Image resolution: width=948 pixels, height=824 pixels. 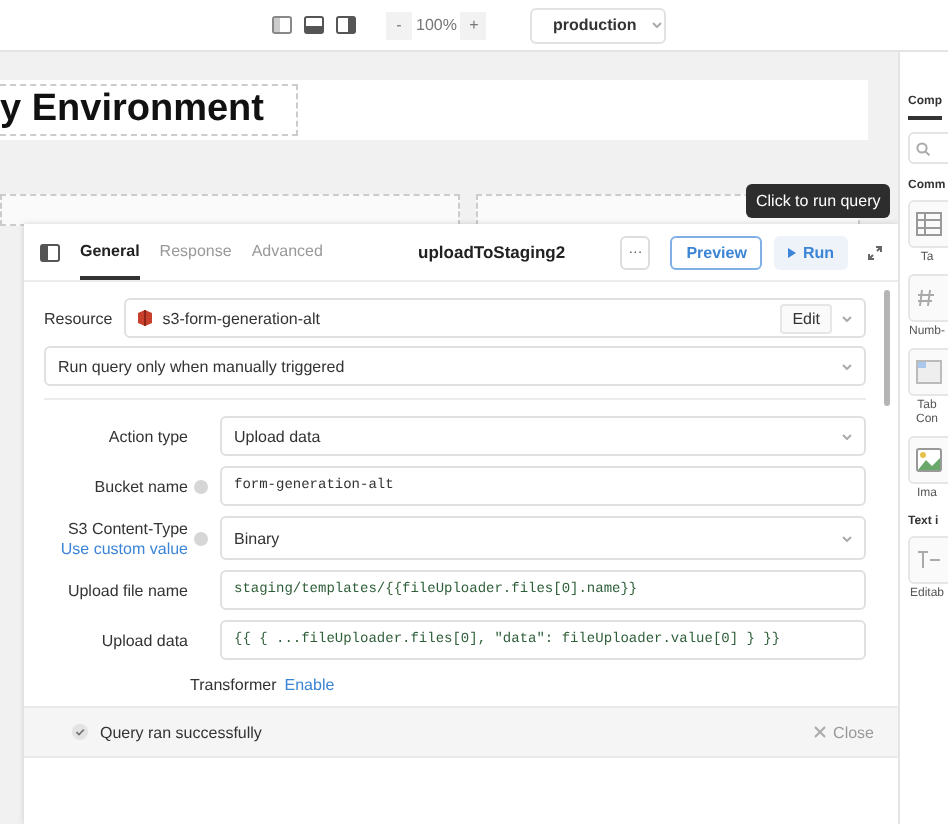 What do you see at coordinates (436, 25) in the screenshot?
I see `zoom-level: 100%` at bounding box center [436, 25].